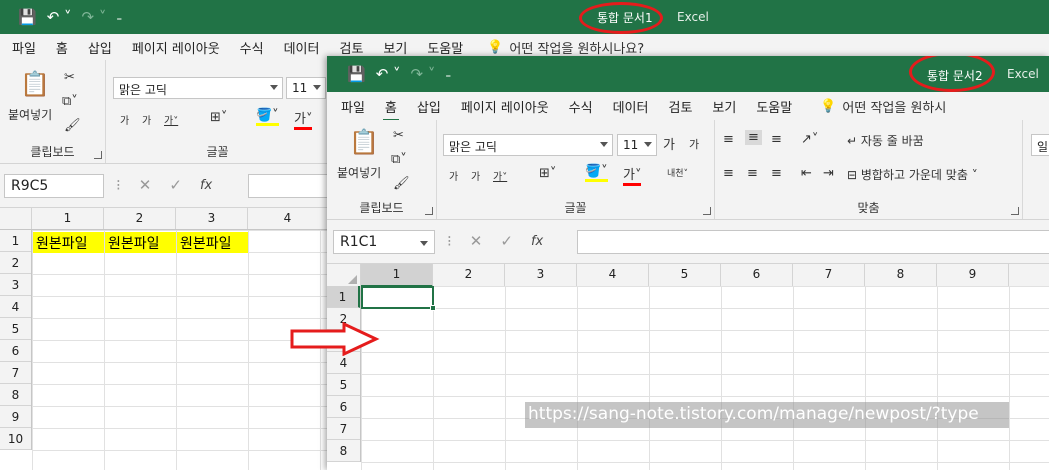  What do you see at coordinates (883, 106) in the screenshot?
I see `tell-me-box: 💡 어떤 작업을 원하시` at bounding box center [883, 106].